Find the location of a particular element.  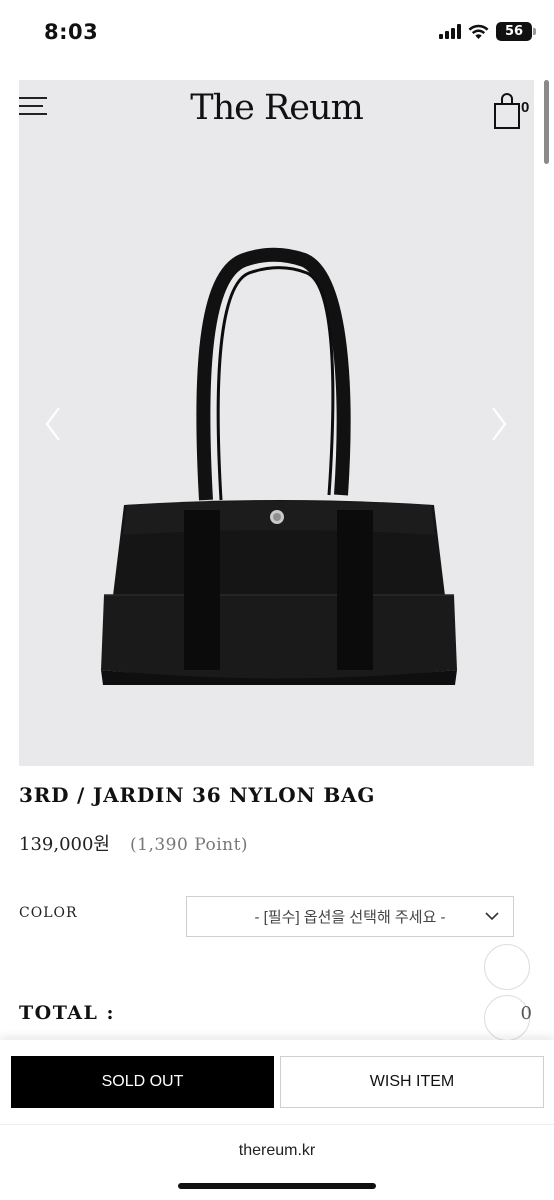

select-placeholder: - [필수] 옵션을 선택해 주세요 - is located at coordinates (350, 917).